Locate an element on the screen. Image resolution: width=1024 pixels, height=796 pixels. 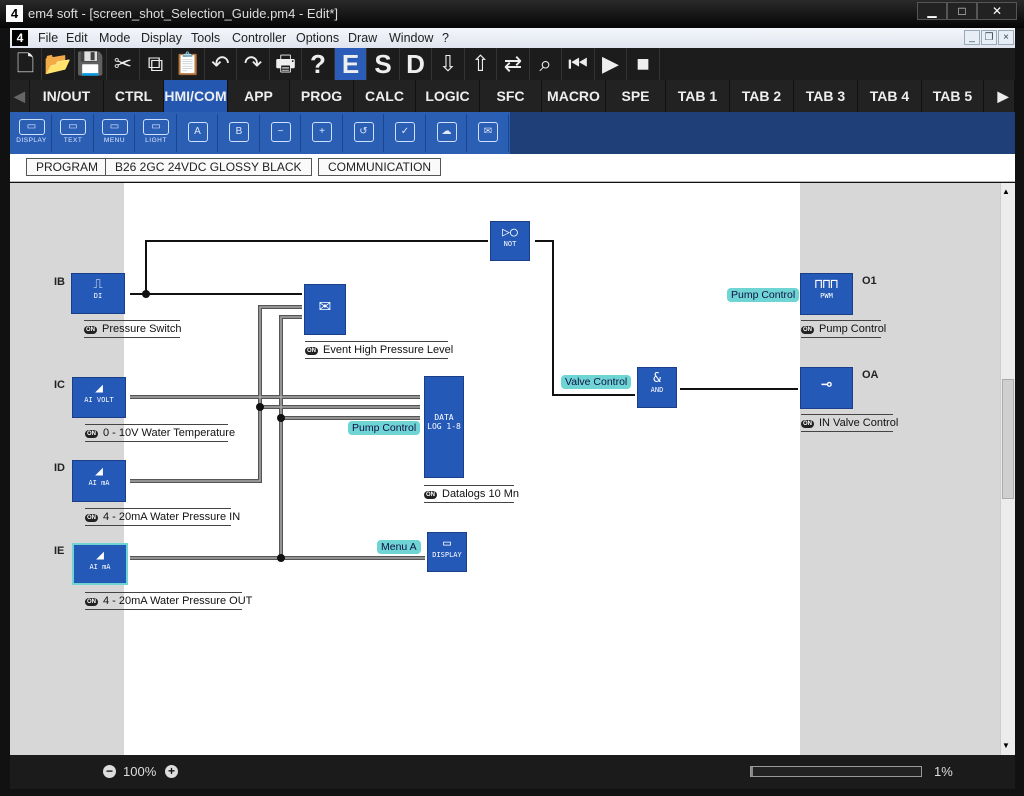
tab-in-out: IN/OUT is located at coordinates (67, 96).